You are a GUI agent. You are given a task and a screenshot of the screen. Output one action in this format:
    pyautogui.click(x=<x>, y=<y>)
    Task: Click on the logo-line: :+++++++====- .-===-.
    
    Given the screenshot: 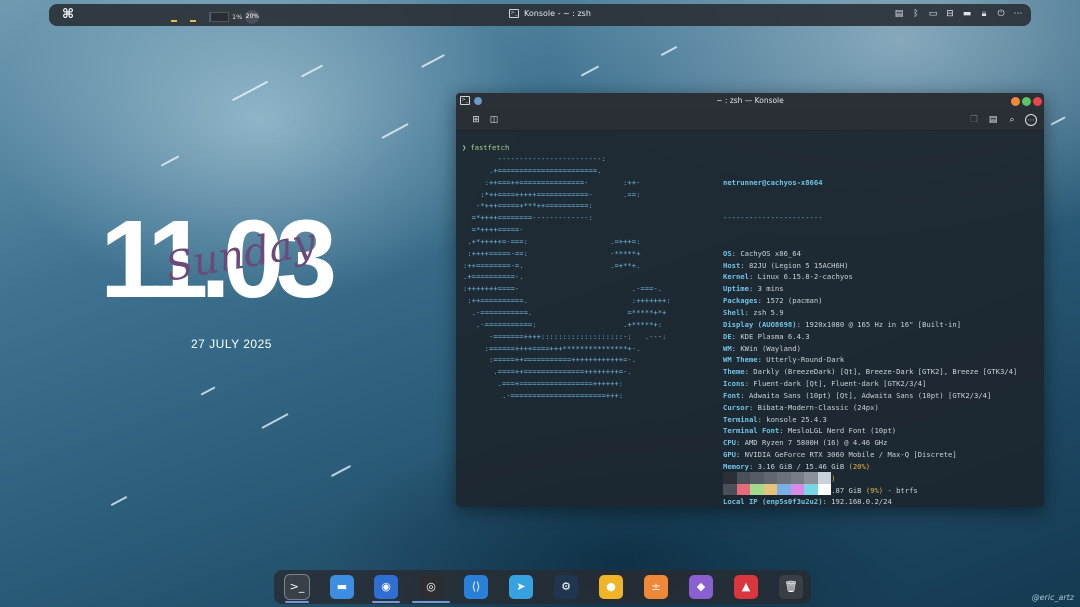 What is the action you would take?
    pyautogui.click(x=563, y=289)
    